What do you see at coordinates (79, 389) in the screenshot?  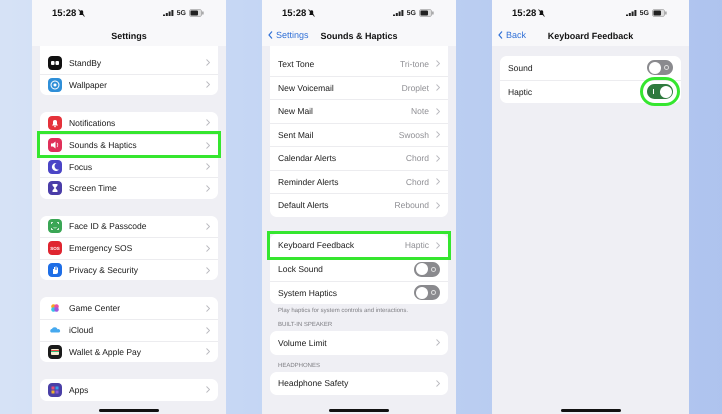 I see `row-label: Apps` at bounding box center [79, 389].